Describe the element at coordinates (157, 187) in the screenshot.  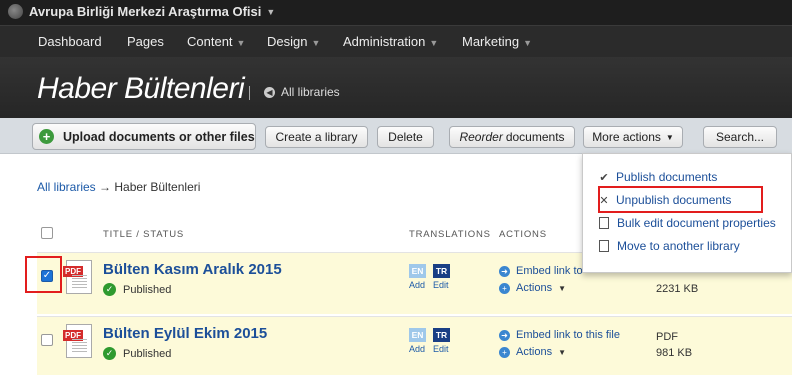
I see `breadcrumb-current: Haber Bültenleri` at that location.